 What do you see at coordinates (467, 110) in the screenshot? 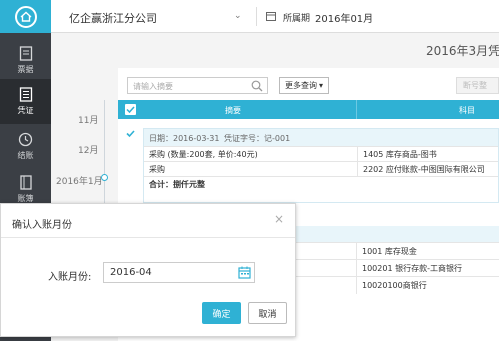
I see `column-header-subject: 科目` at bounding box center [467, 110].